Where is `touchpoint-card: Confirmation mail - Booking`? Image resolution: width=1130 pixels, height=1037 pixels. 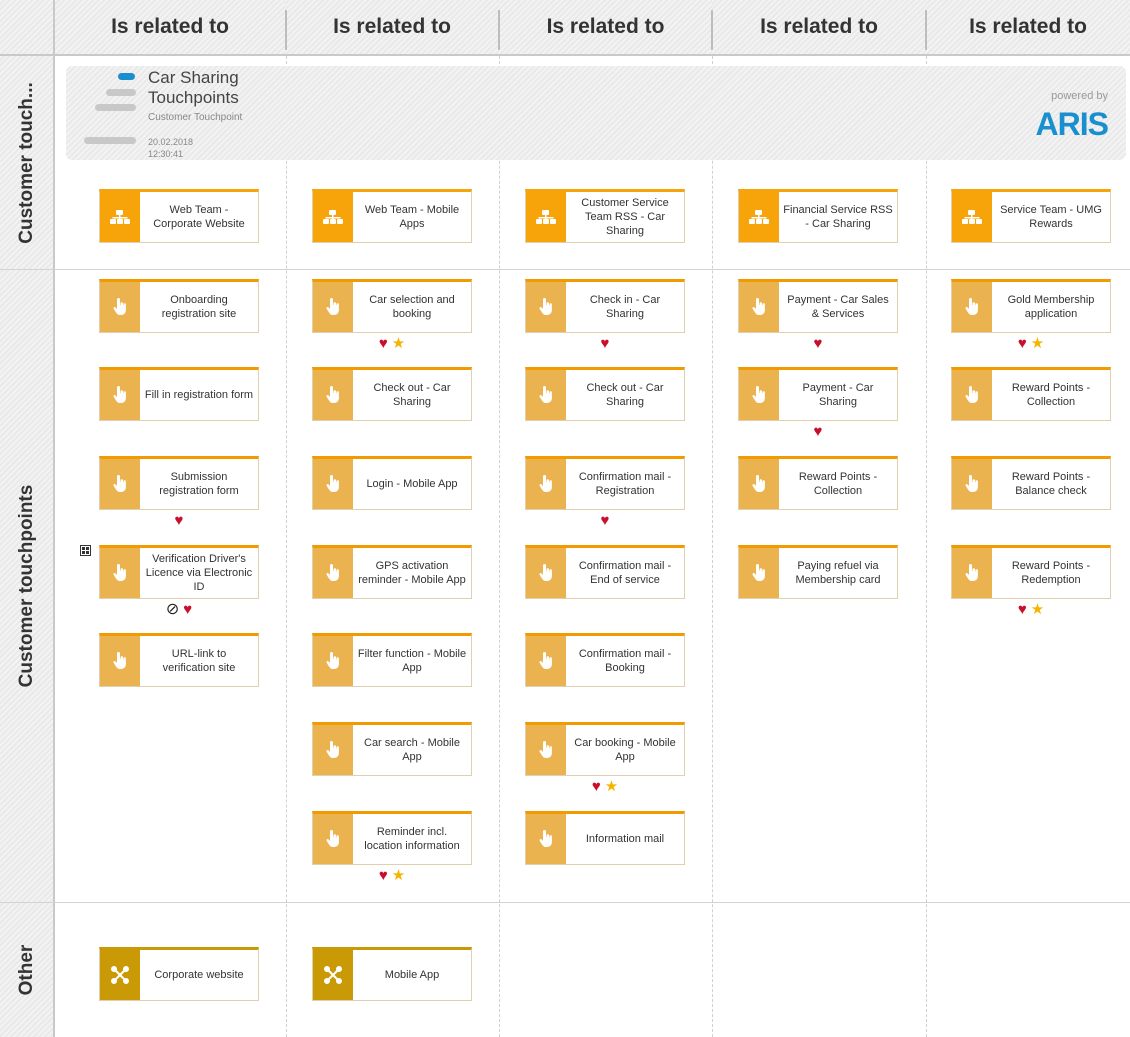
touchpoint-card: Confirmation mail - Booking is located at coordinates (605, 660).